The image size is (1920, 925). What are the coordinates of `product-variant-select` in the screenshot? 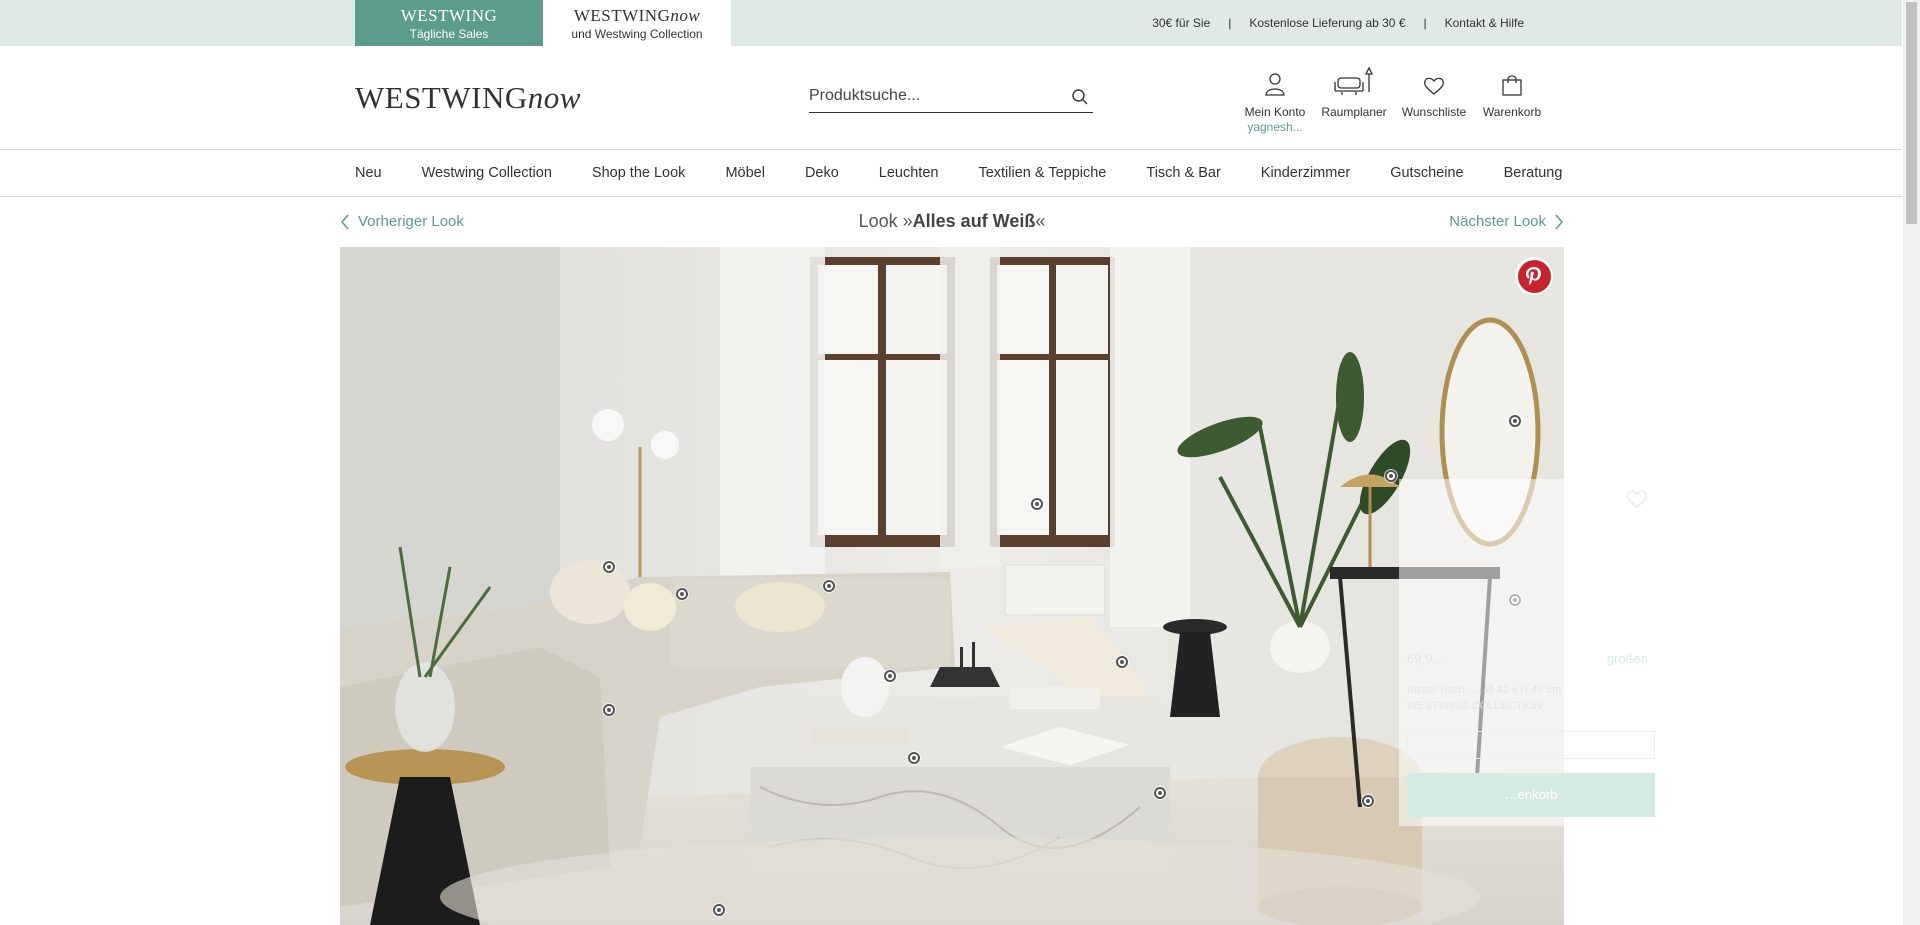 It's located at (1531, 745).